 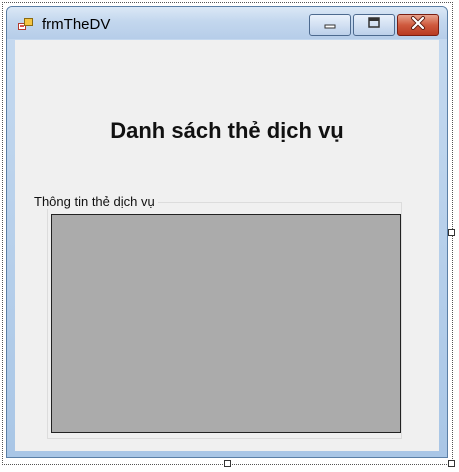 What do you see at coordinates (26, 25) in the screenshot?
I see `form-icon` at bounding box center [26, 25].